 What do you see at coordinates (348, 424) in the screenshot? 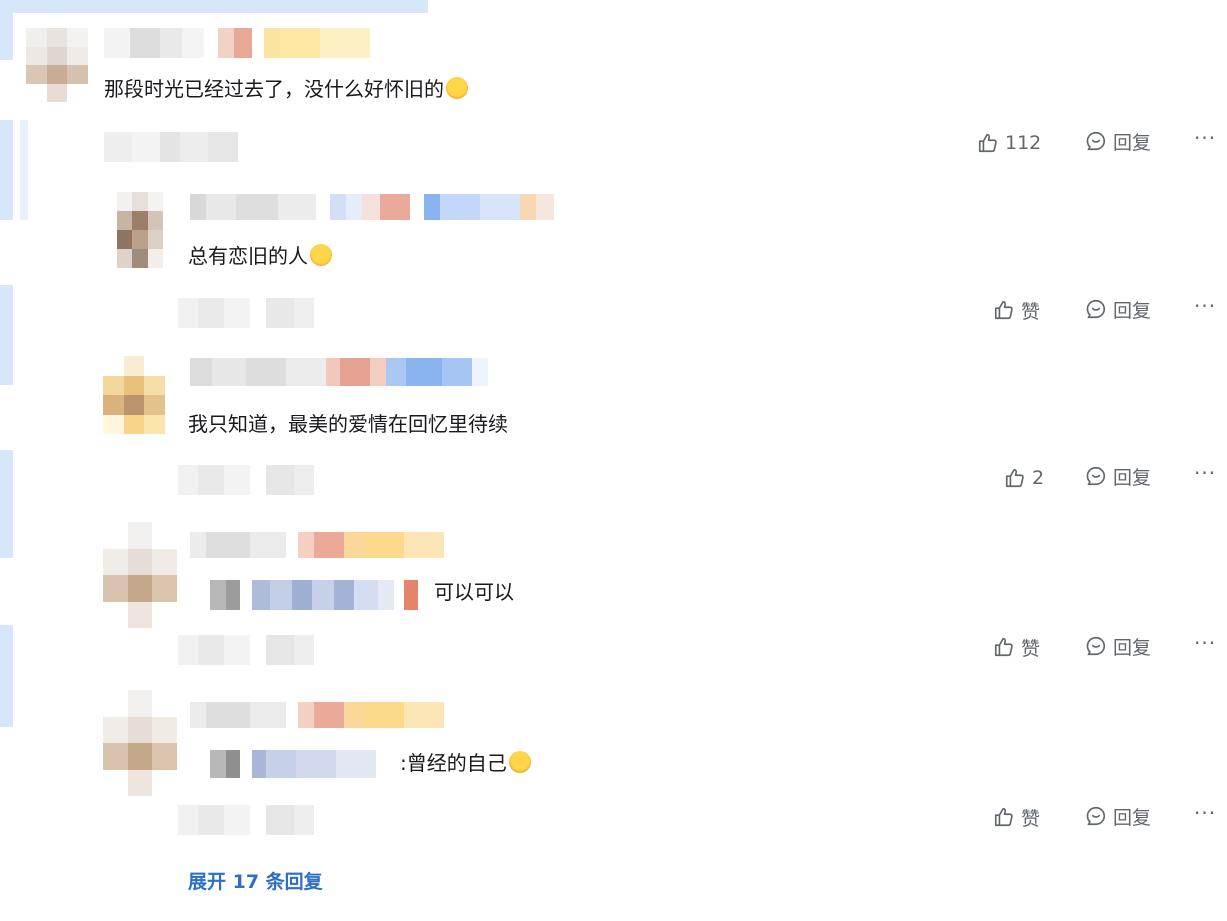
I see `comment-text: 我只知道，最美的爱情在回忆里待续` at bounding box center [348, 424].